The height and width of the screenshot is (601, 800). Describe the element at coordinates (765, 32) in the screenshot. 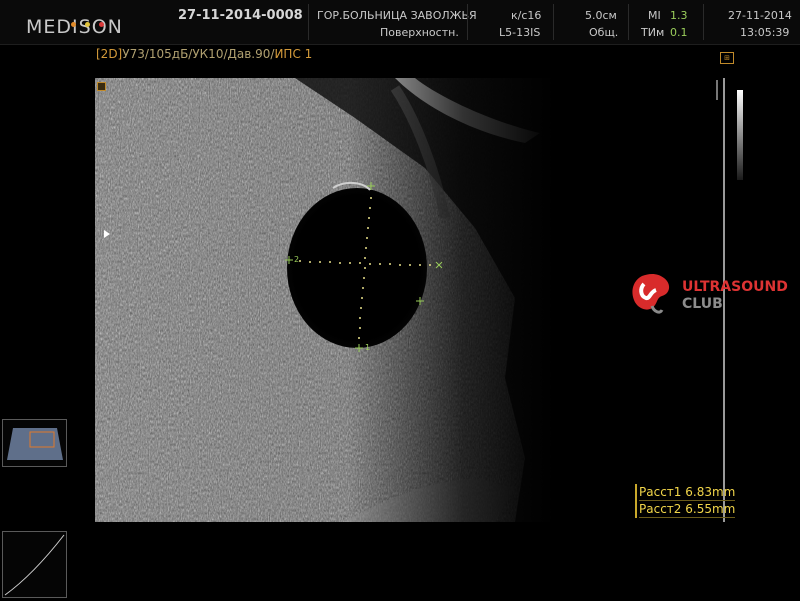

I see `exam-time: 13:05:39` at that location.